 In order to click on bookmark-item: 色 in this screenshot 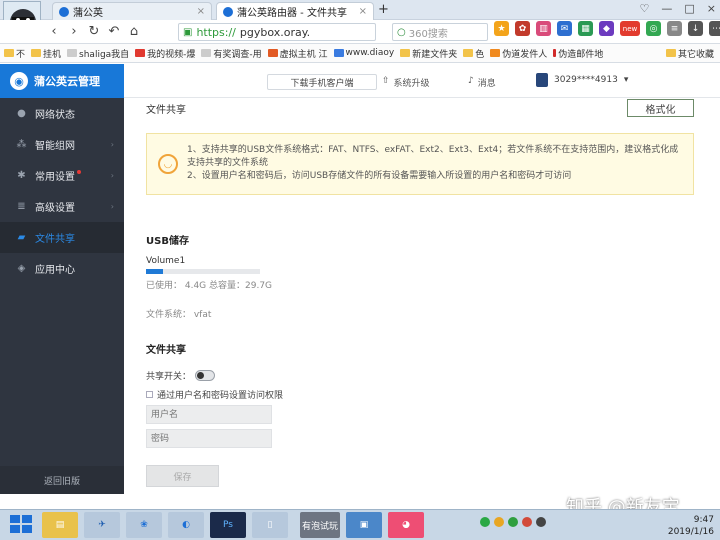, I will do `click(473, 53)`.